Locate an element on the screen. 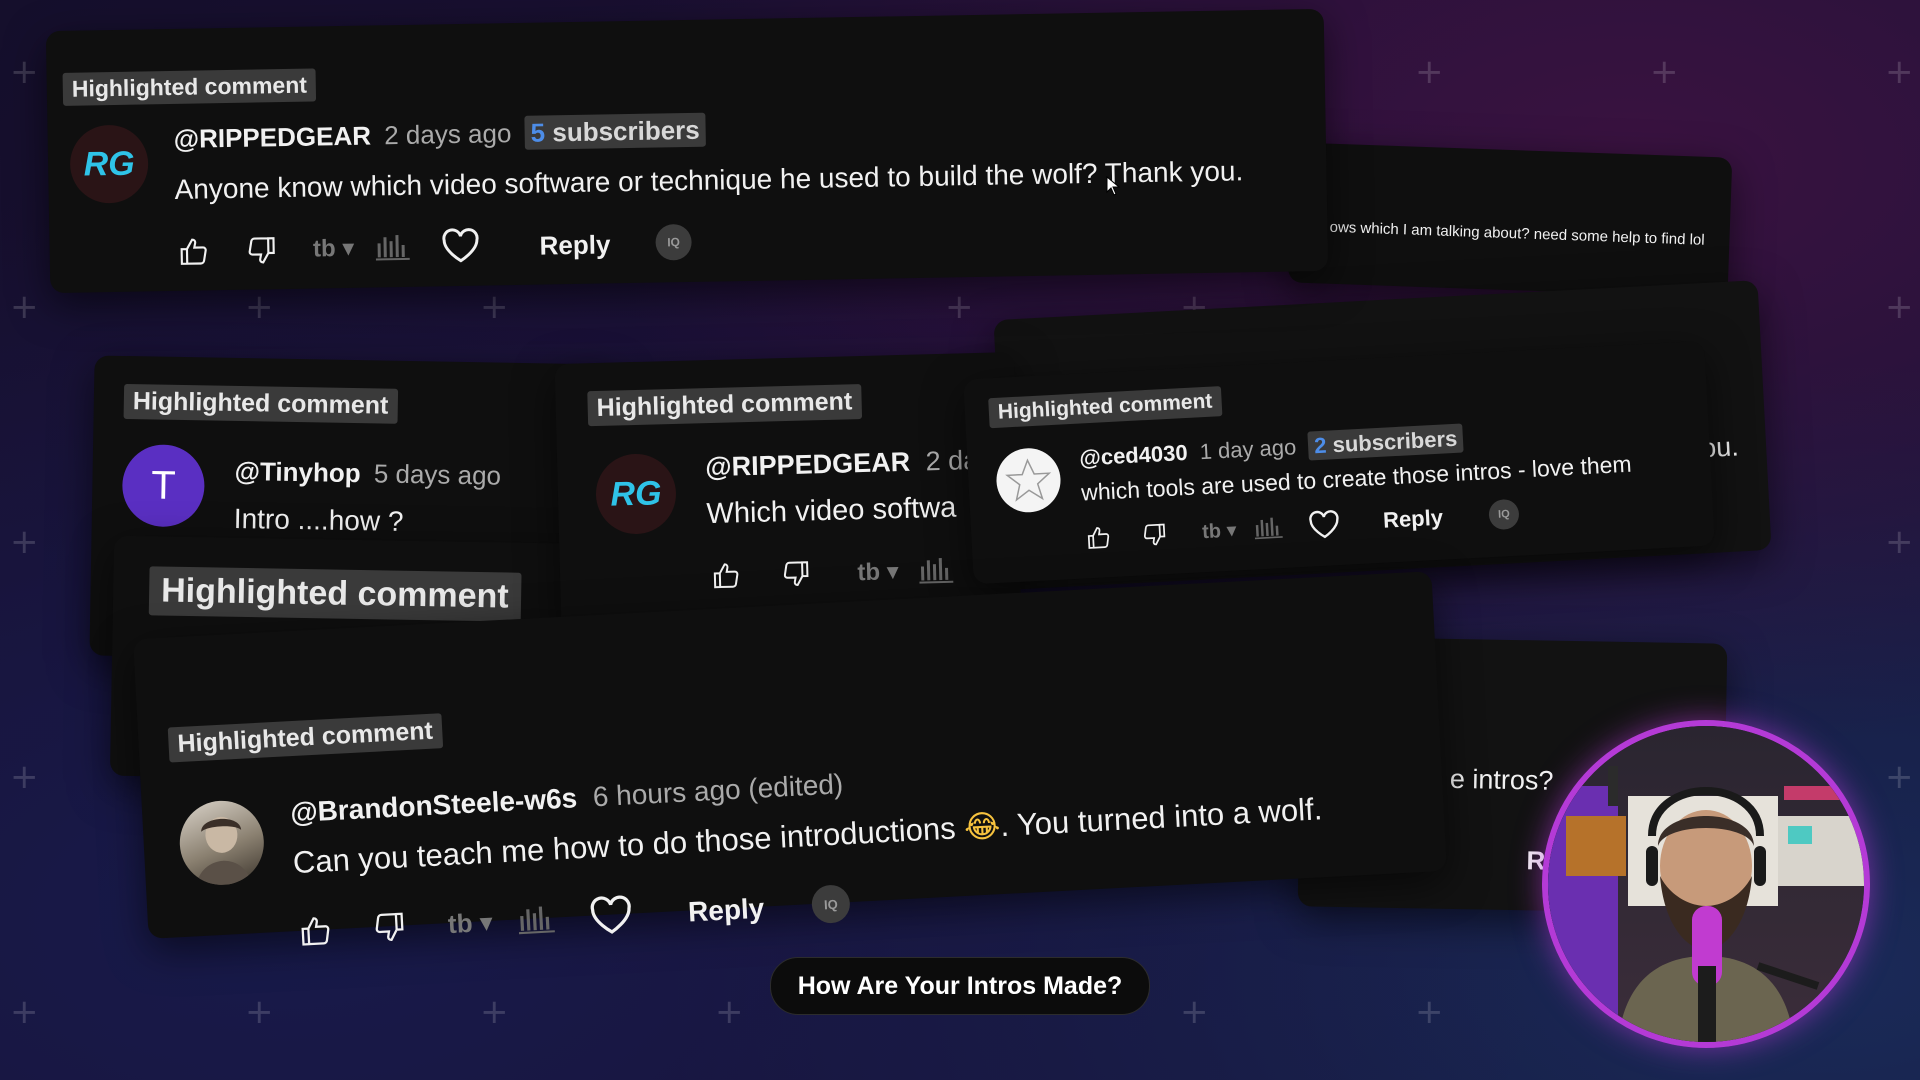 Image resolution: width=1920 pixels, height=1080 pixels. star-logo-icon is located at coordinates (1028, 480).